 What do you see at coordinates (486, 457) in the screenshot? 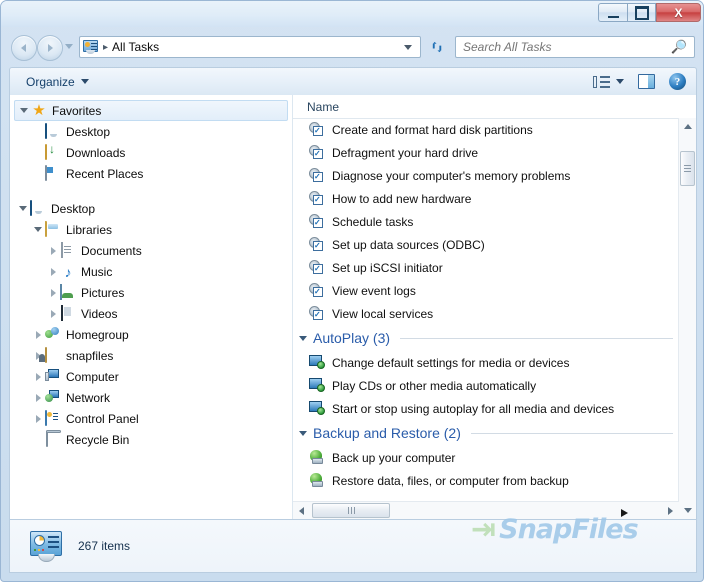
I see `list-item: Back up your computer` at bounding box center [486, 457].